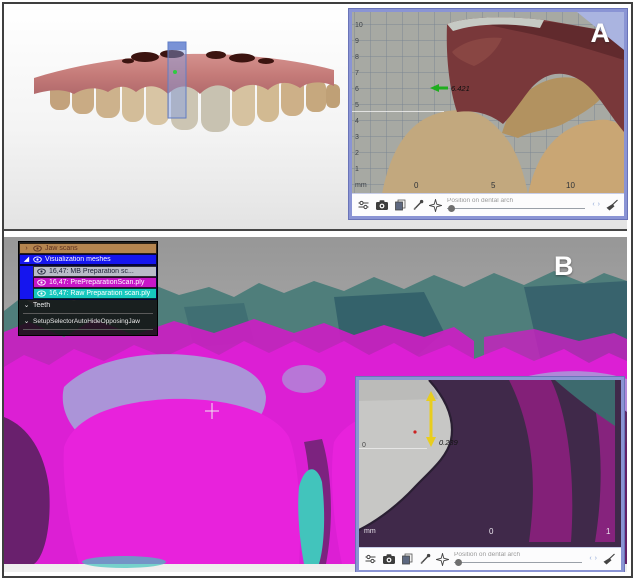 The width and height of the screenshot is (635, 580). Describe the element at coordinates (600, 33) in the screenshot. I see `panel-a-label: A` at that location.